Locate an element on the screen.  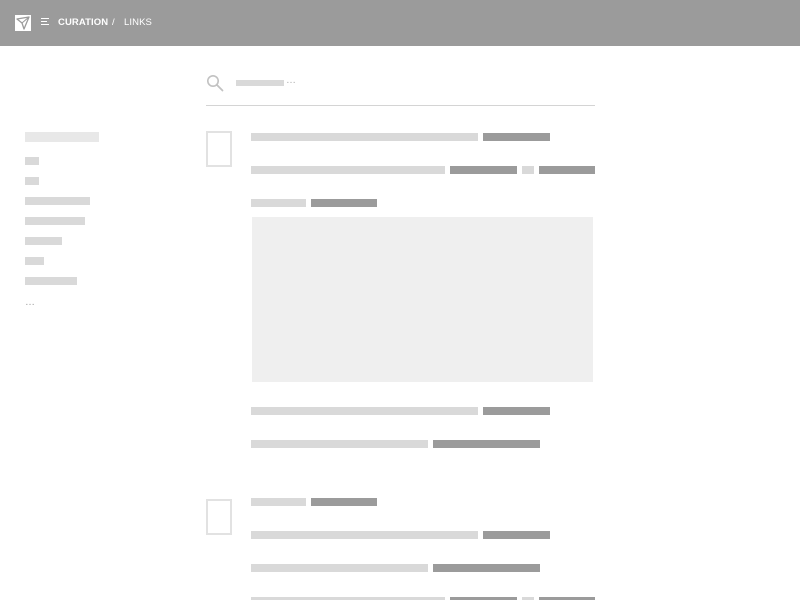
search-input is located at coordinates (414, 83).